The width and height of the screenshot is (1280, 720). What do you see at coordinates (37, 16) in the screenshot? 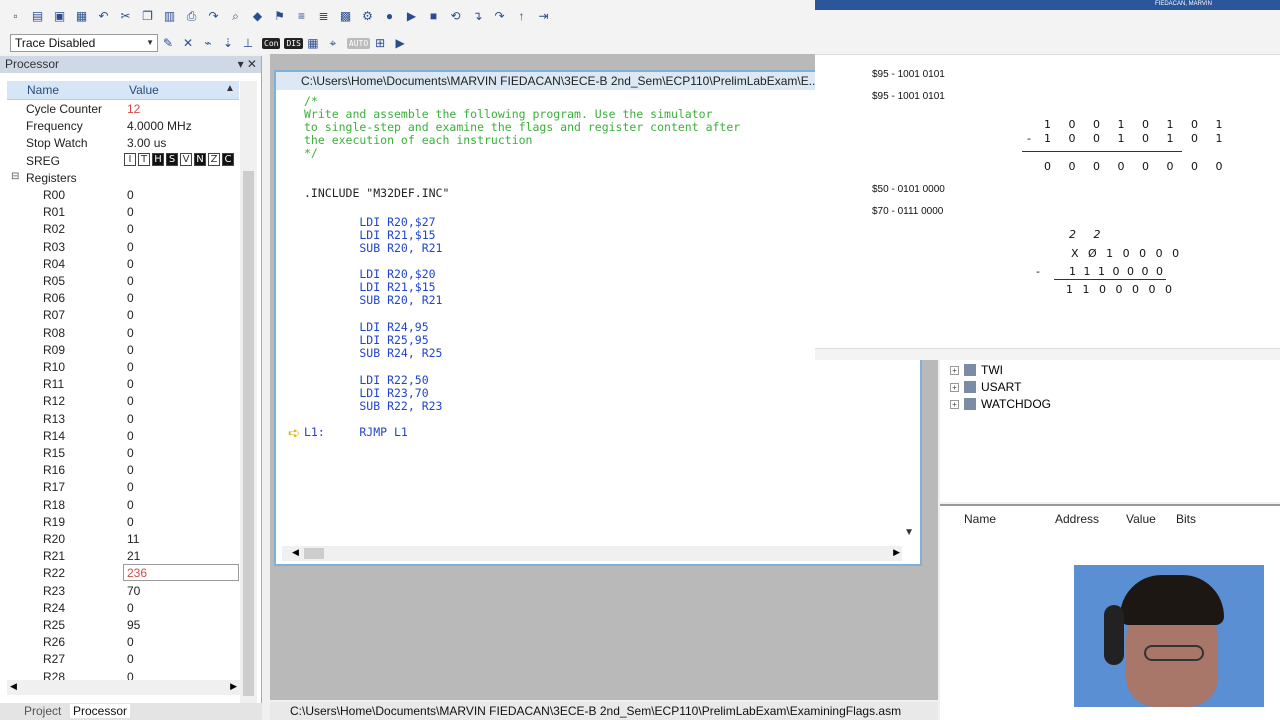
I see `open-file-icon: ▤` at bounding box center [37, 16].